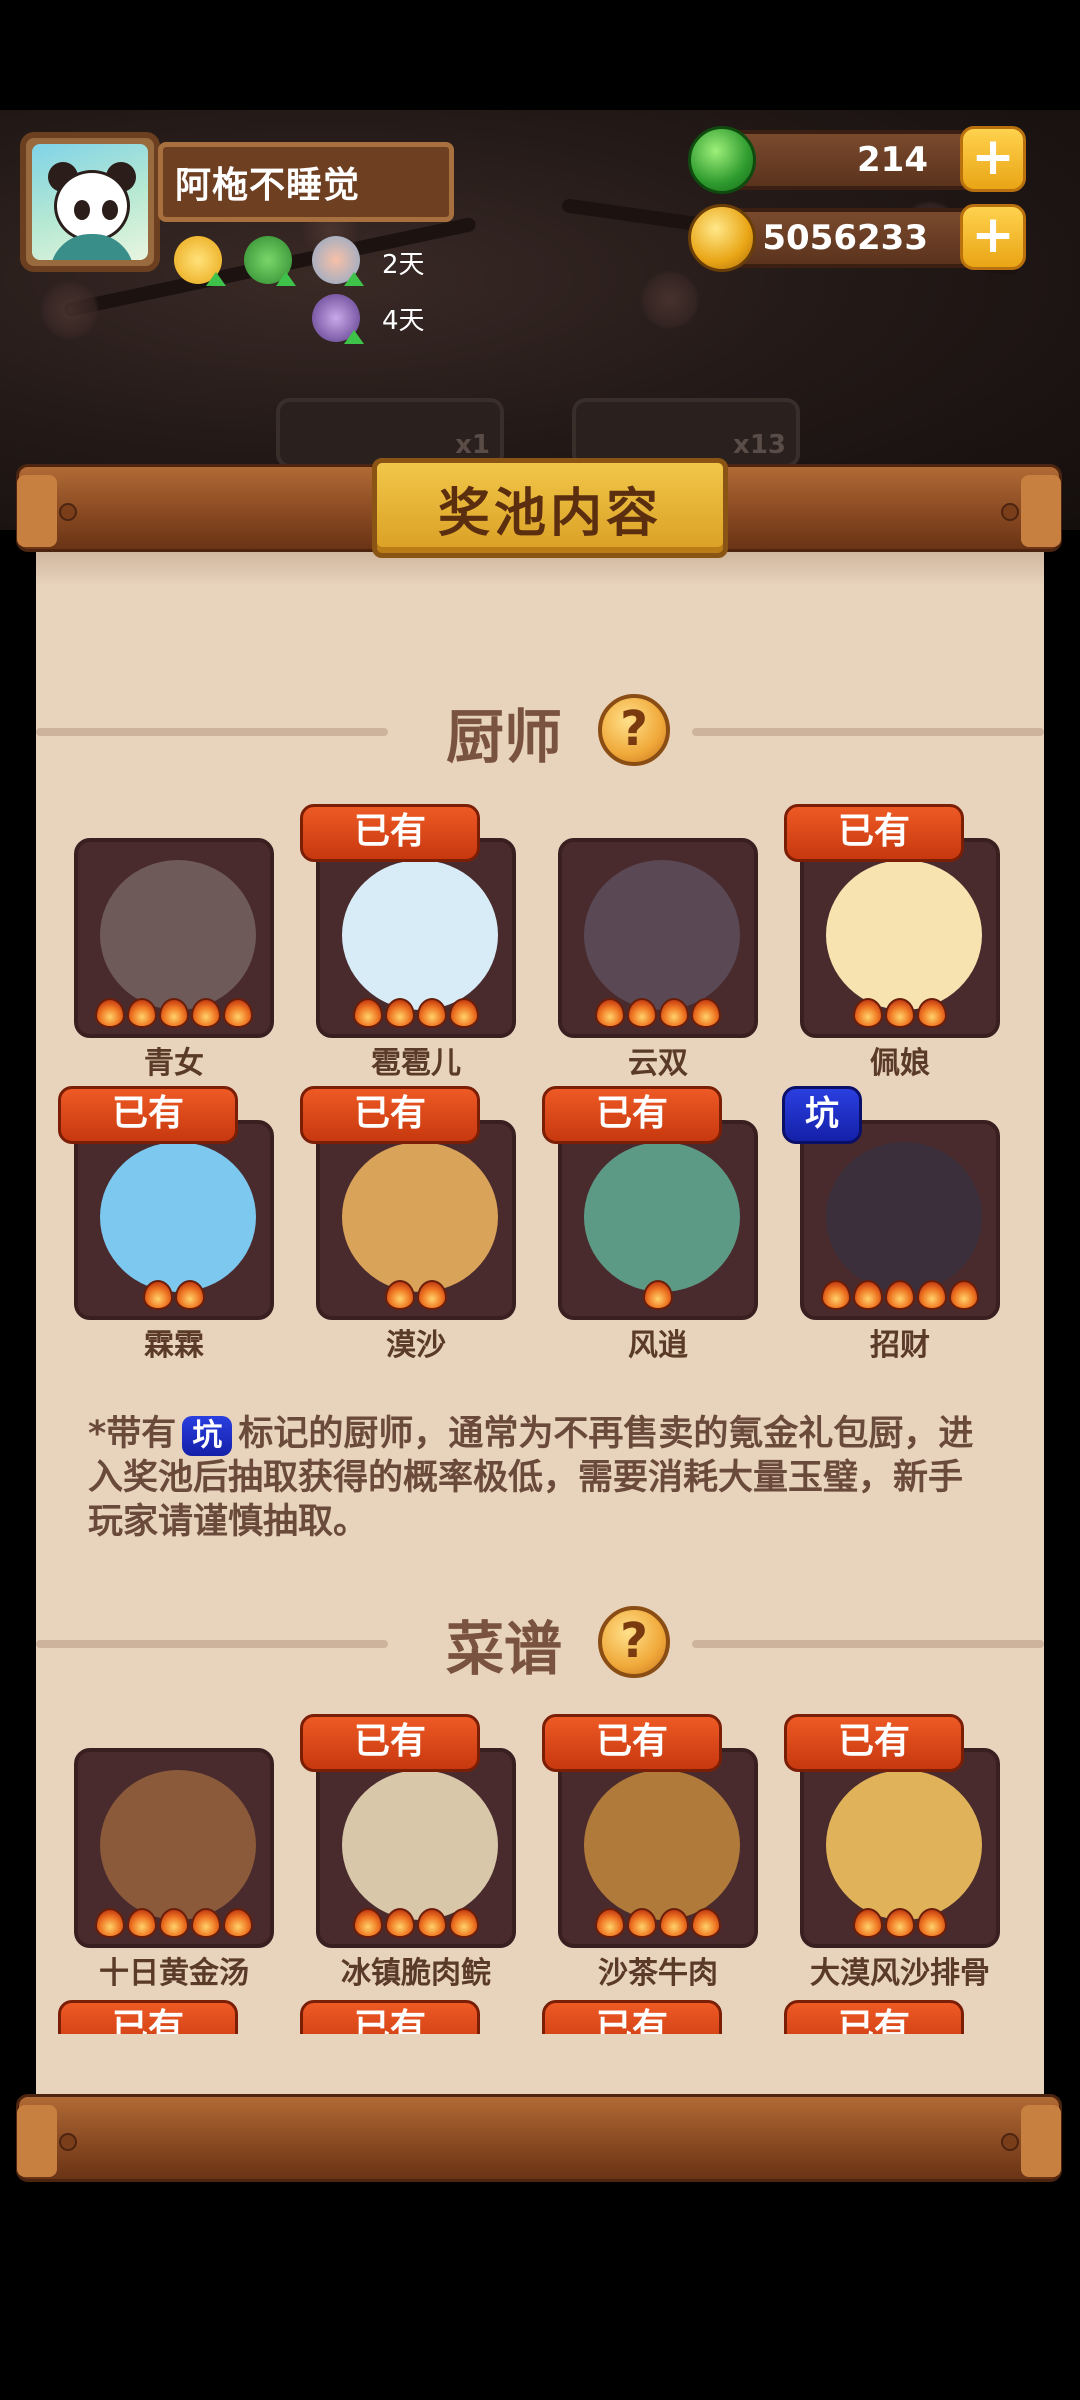  I want to click on section-title: 厨师, so click(504, 737).